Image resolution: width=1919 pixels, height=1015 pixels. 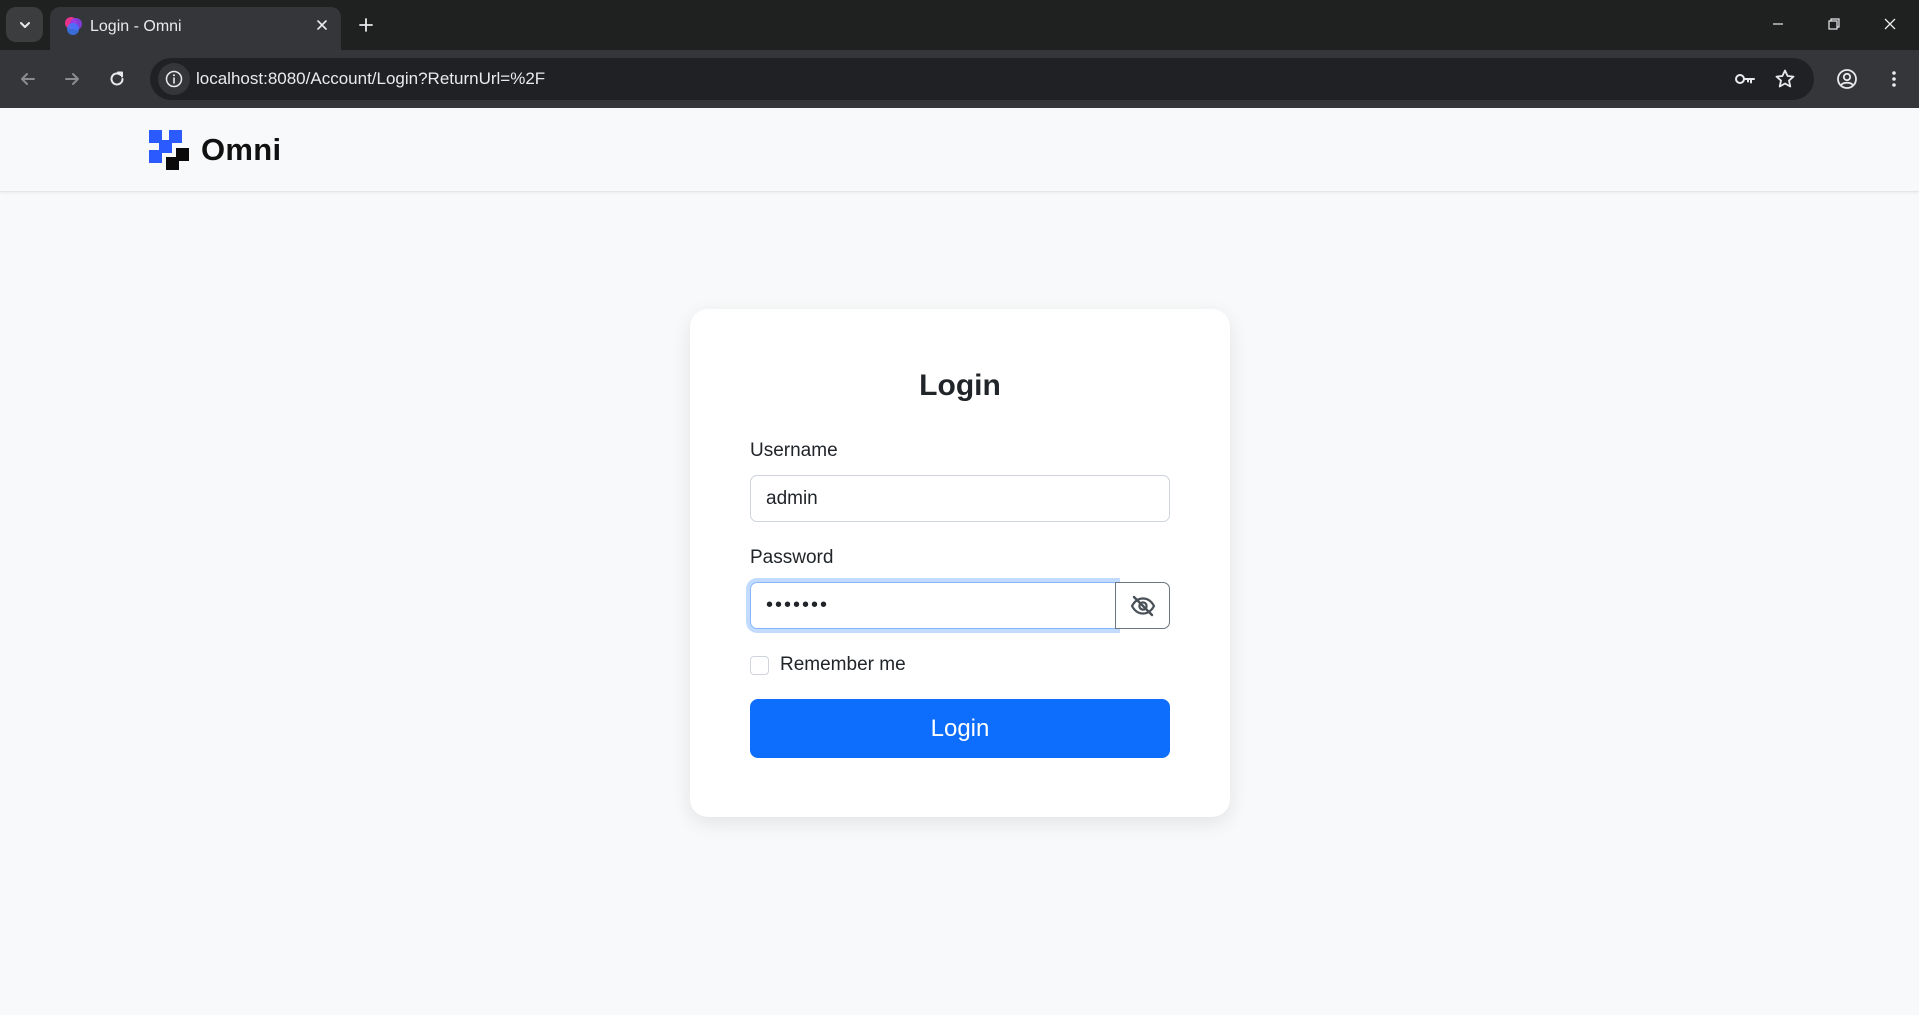 I want to click on chevron-down-icon, so click(x=24, y=24).